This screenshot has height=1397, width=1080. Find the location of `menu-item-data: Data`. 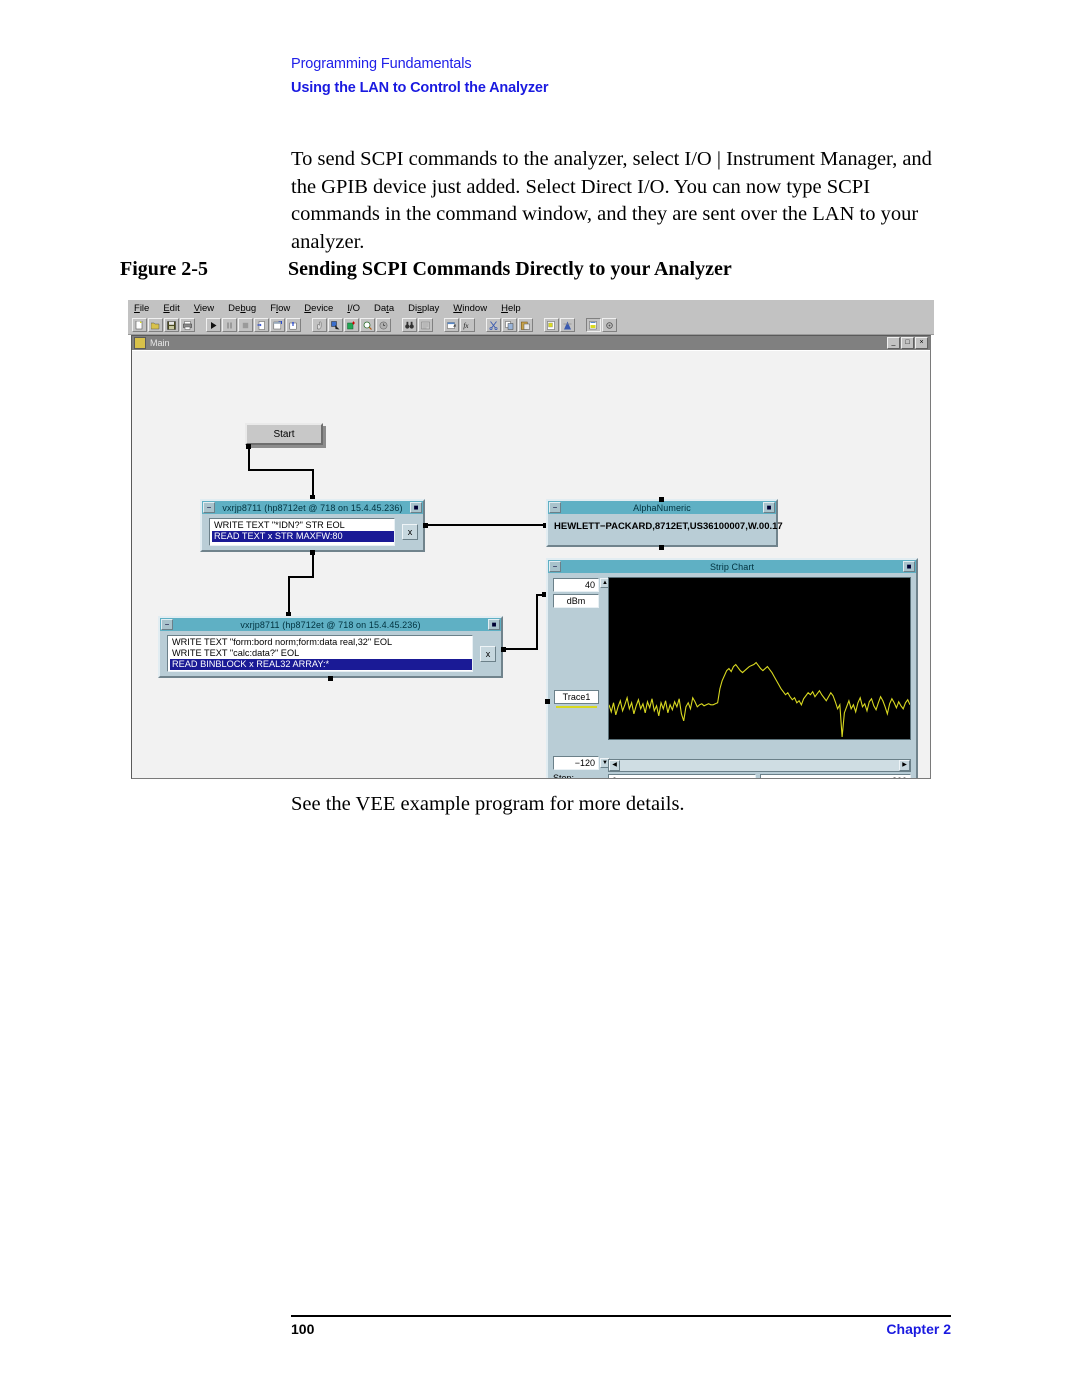

menu-item-data: Data is located at coordinates (384, 308).